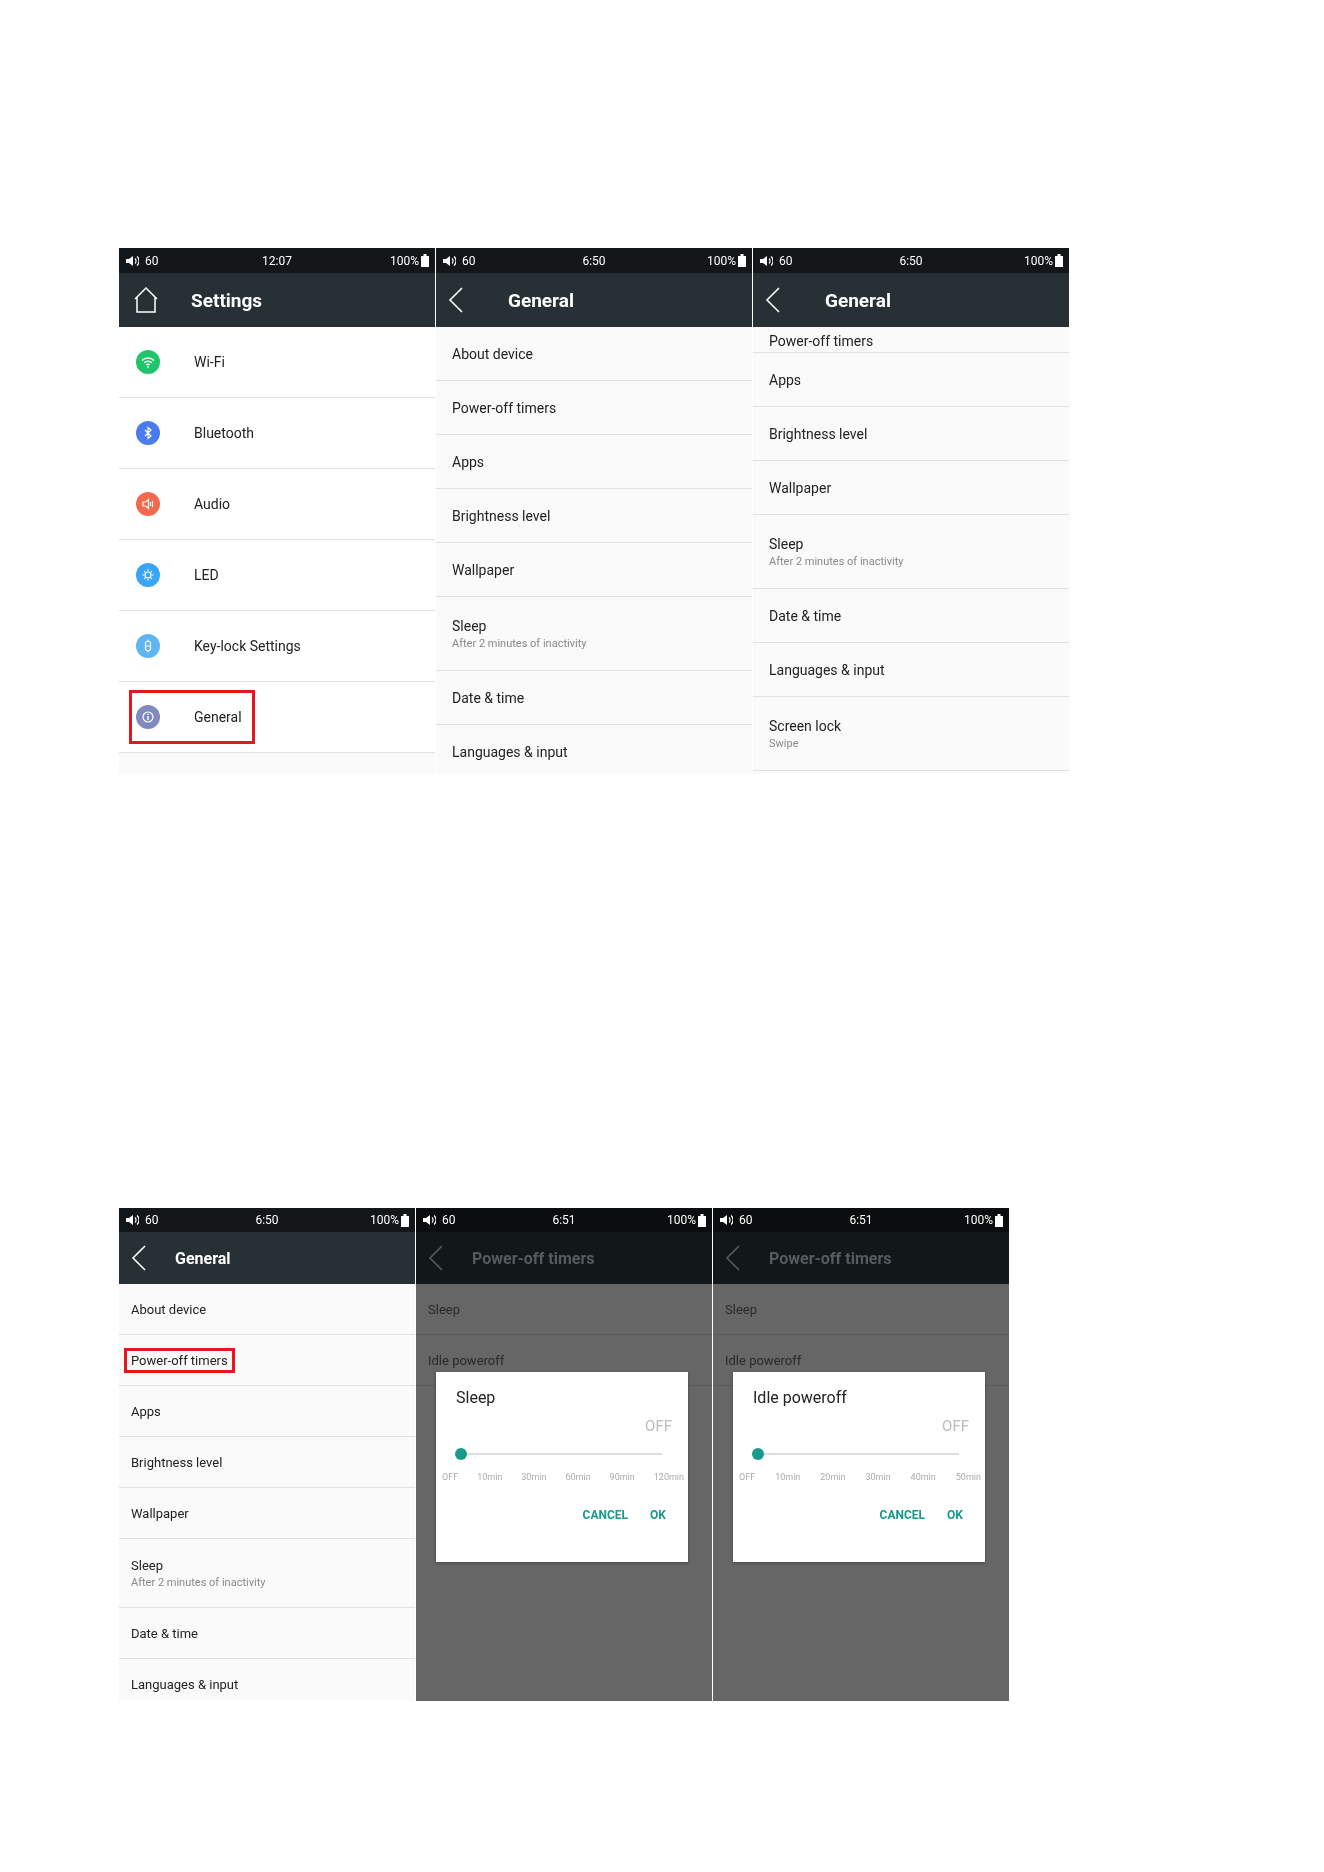 Image resolution: width=1324 pixels, height=1872 pixels. What do you see at coordinates (784, 743) in the screenshot?
I see `item-subtitle: Swipe` at bounding box center [784, 743].